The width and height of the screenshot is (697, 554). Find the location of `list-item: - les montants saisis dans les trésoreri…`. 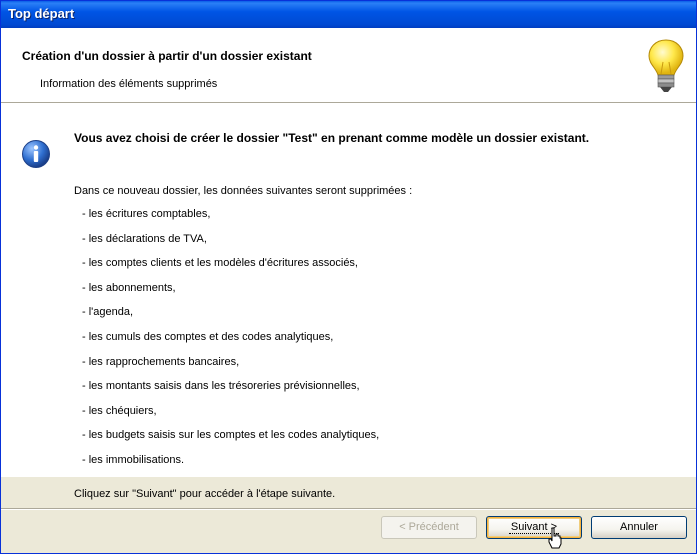

list-item: - les montants saisis dans les trésoreri… is located at coordinates (221, 386).